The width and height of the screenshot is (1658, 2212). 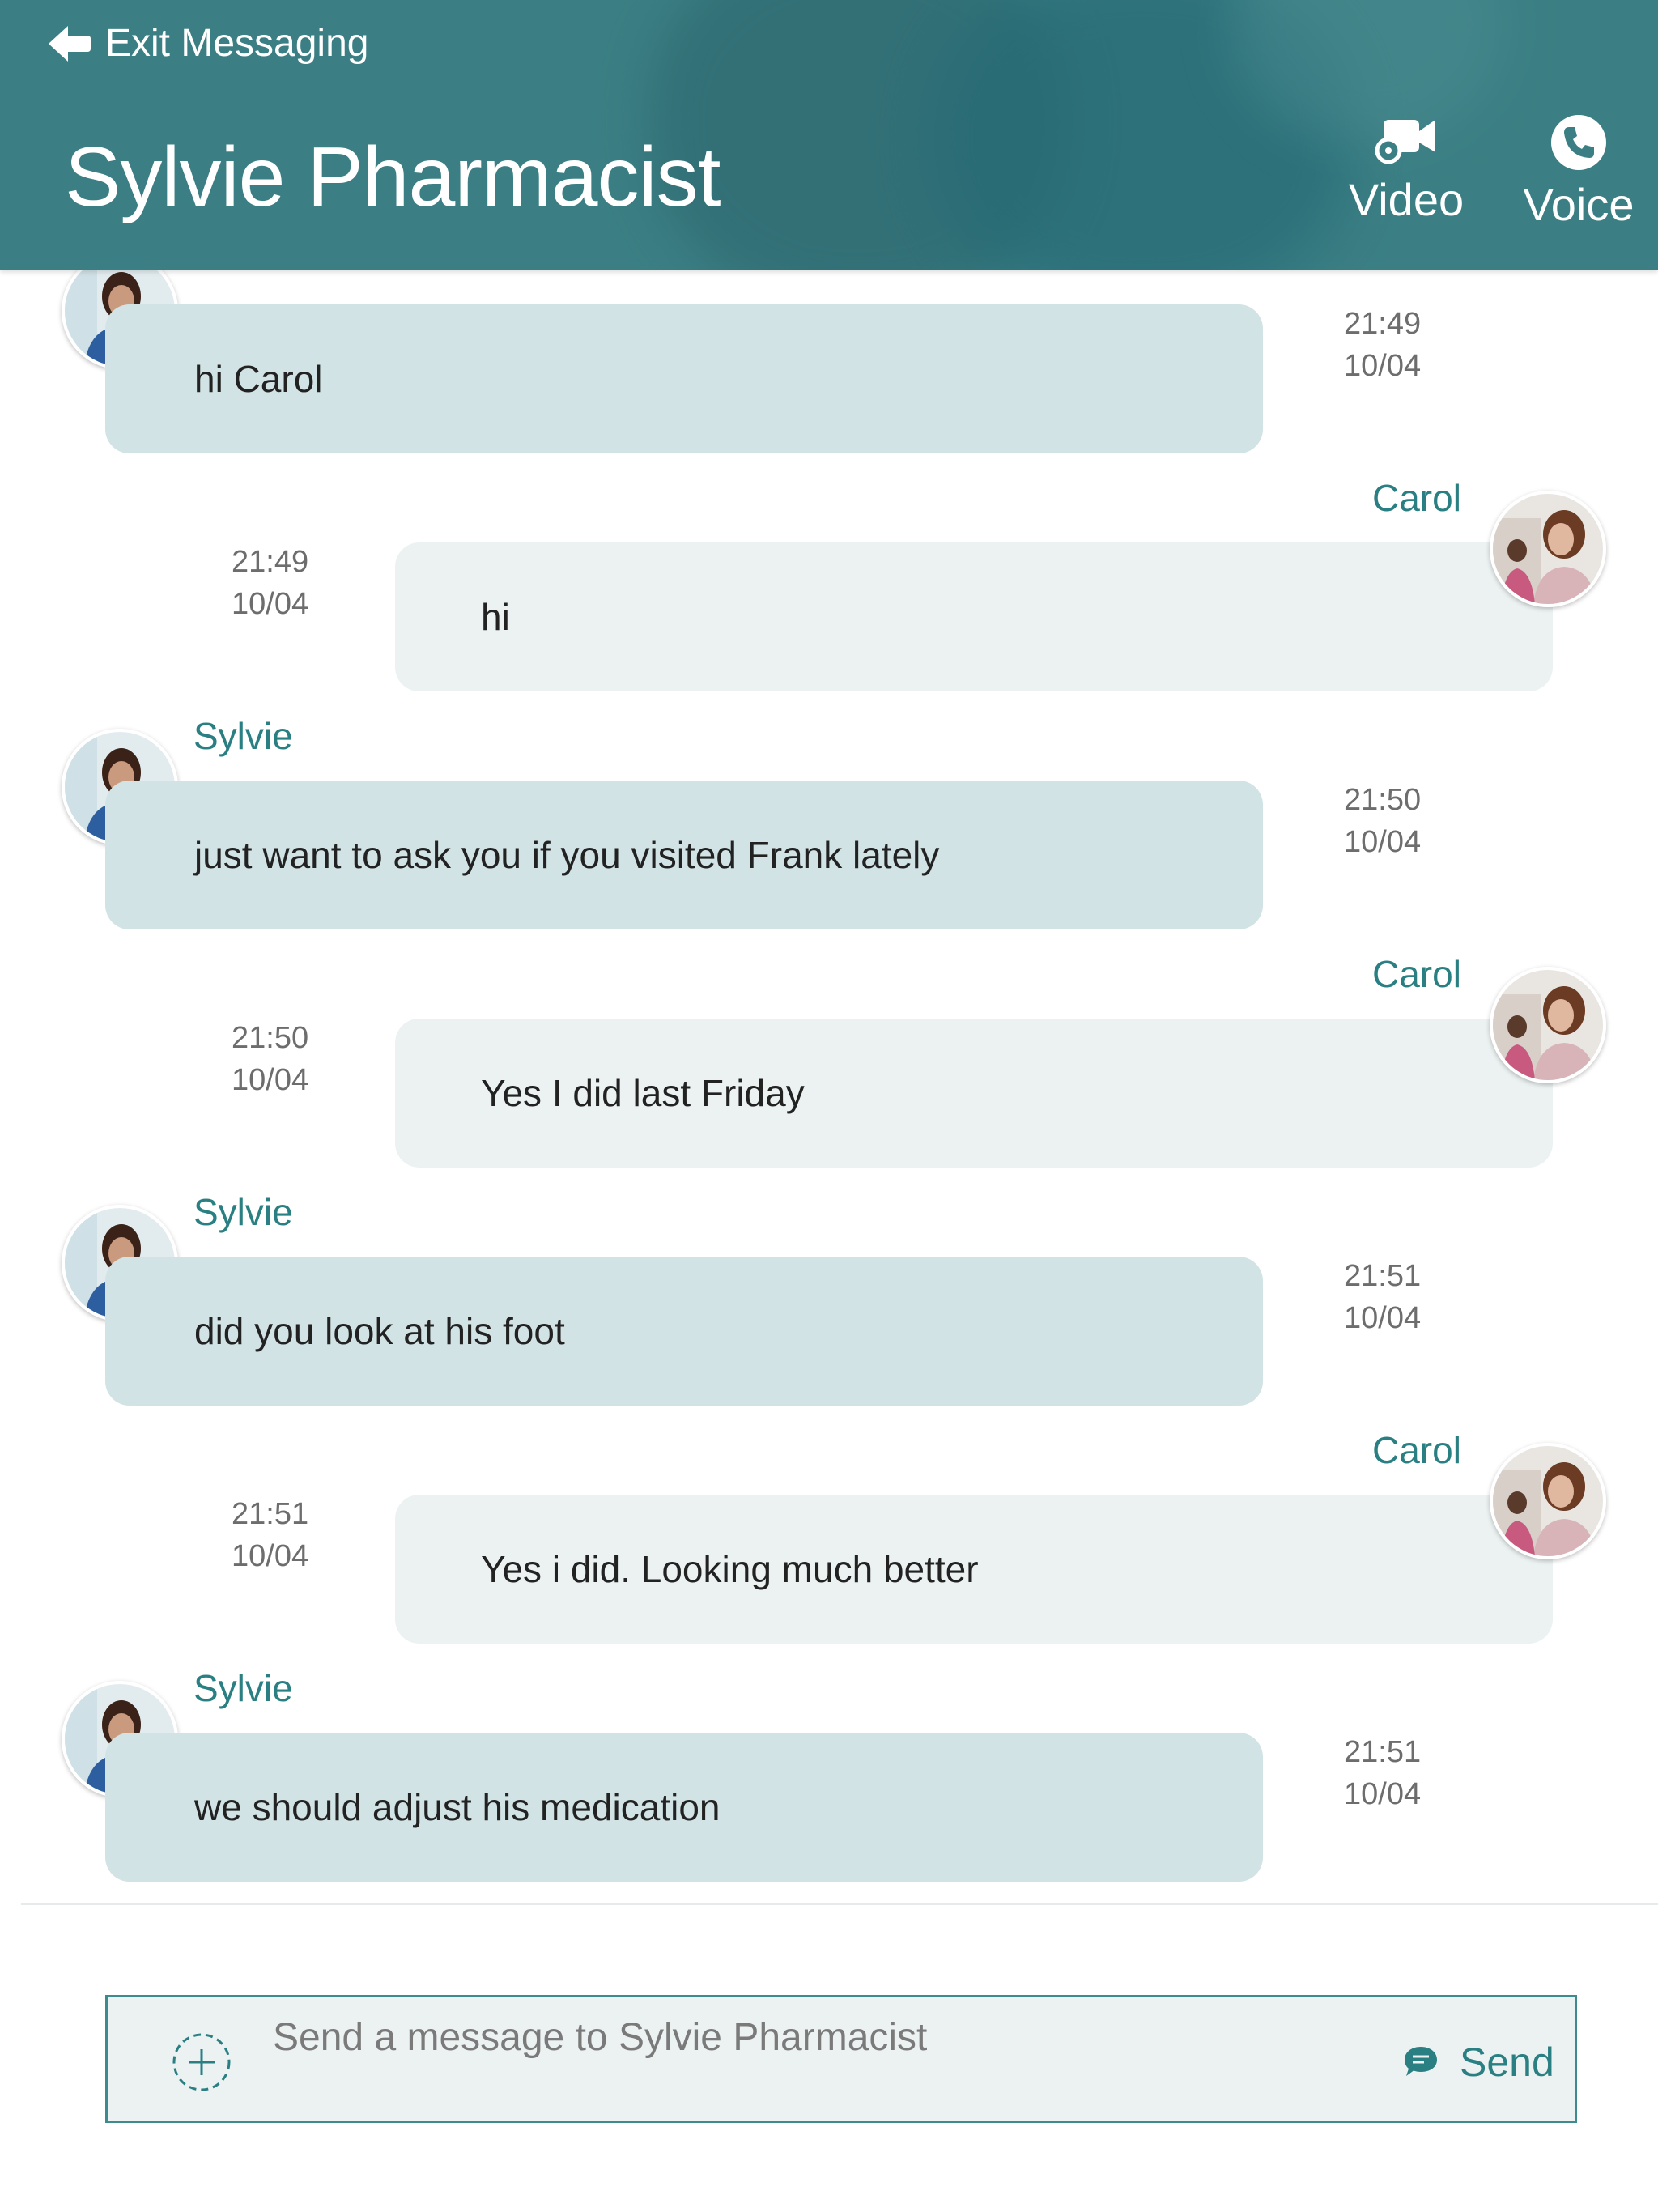 I want to click on message-text: Yes I did last Friday, so click(x=643, y=1093).